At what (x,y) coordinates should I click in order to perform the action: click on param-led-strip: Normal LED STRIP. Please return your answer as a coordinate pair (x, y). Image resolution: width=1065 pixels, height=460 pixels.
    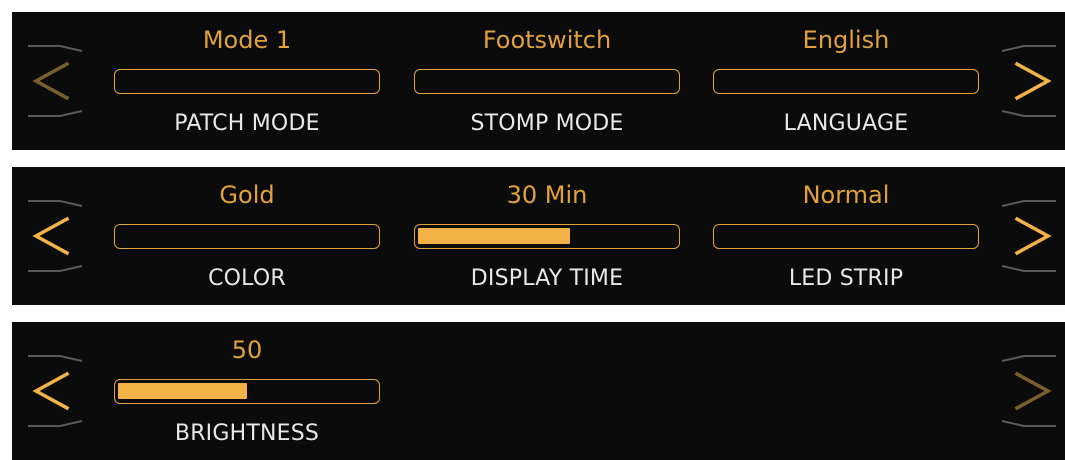
    Looking at the image, I should click on (846, 236).